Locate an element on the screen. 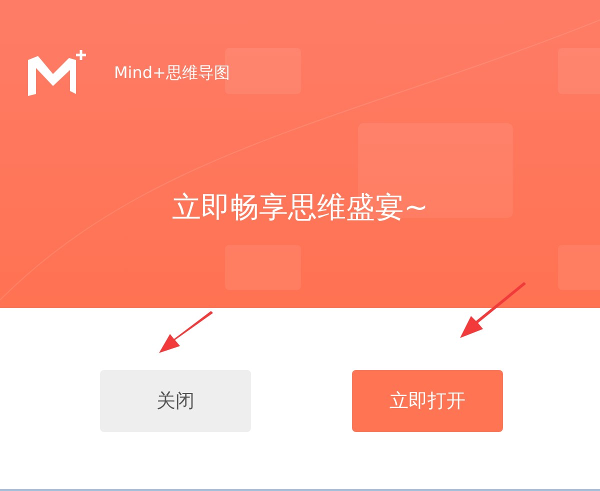 Image resolution: width=600 pixels, height=491 pixels. heading: 立即畅享思维盛宴~ is located at coordinates (300, 207).